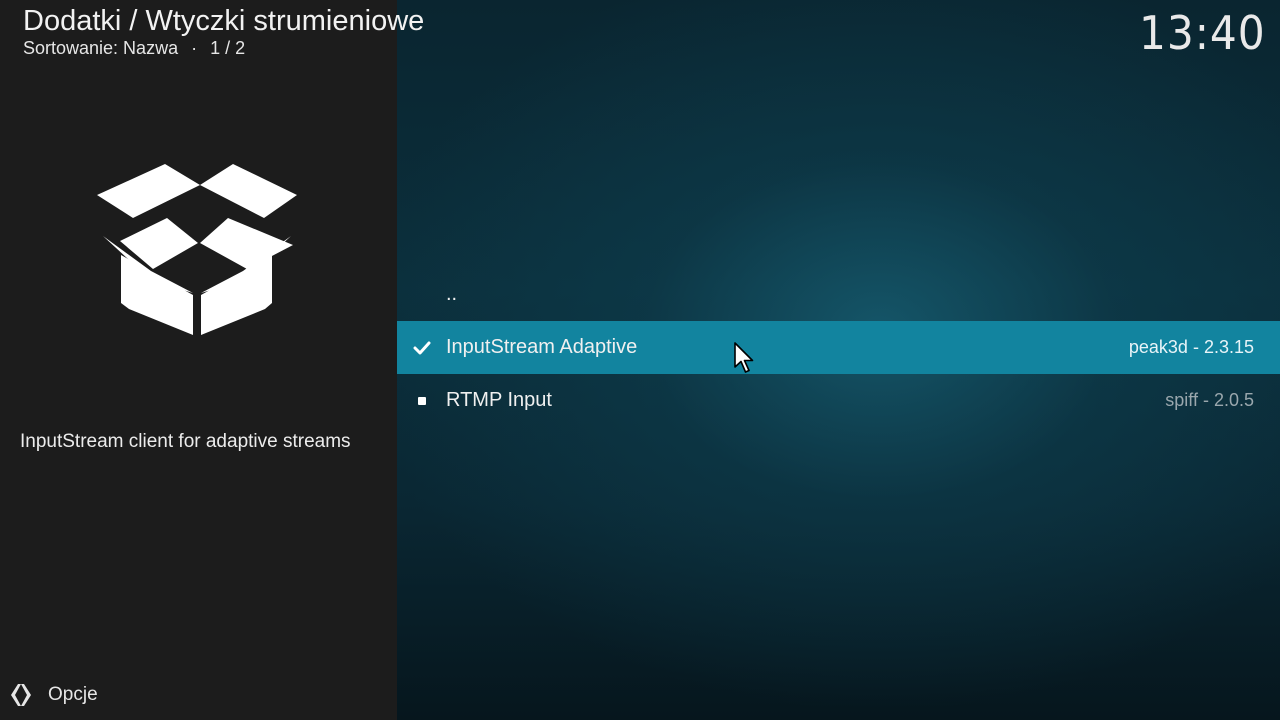 The width and height of the screenshot is (1280, 720). I want to click on page-title: Dodatki / Wtyczki strumieniowe, so click(224, 21).